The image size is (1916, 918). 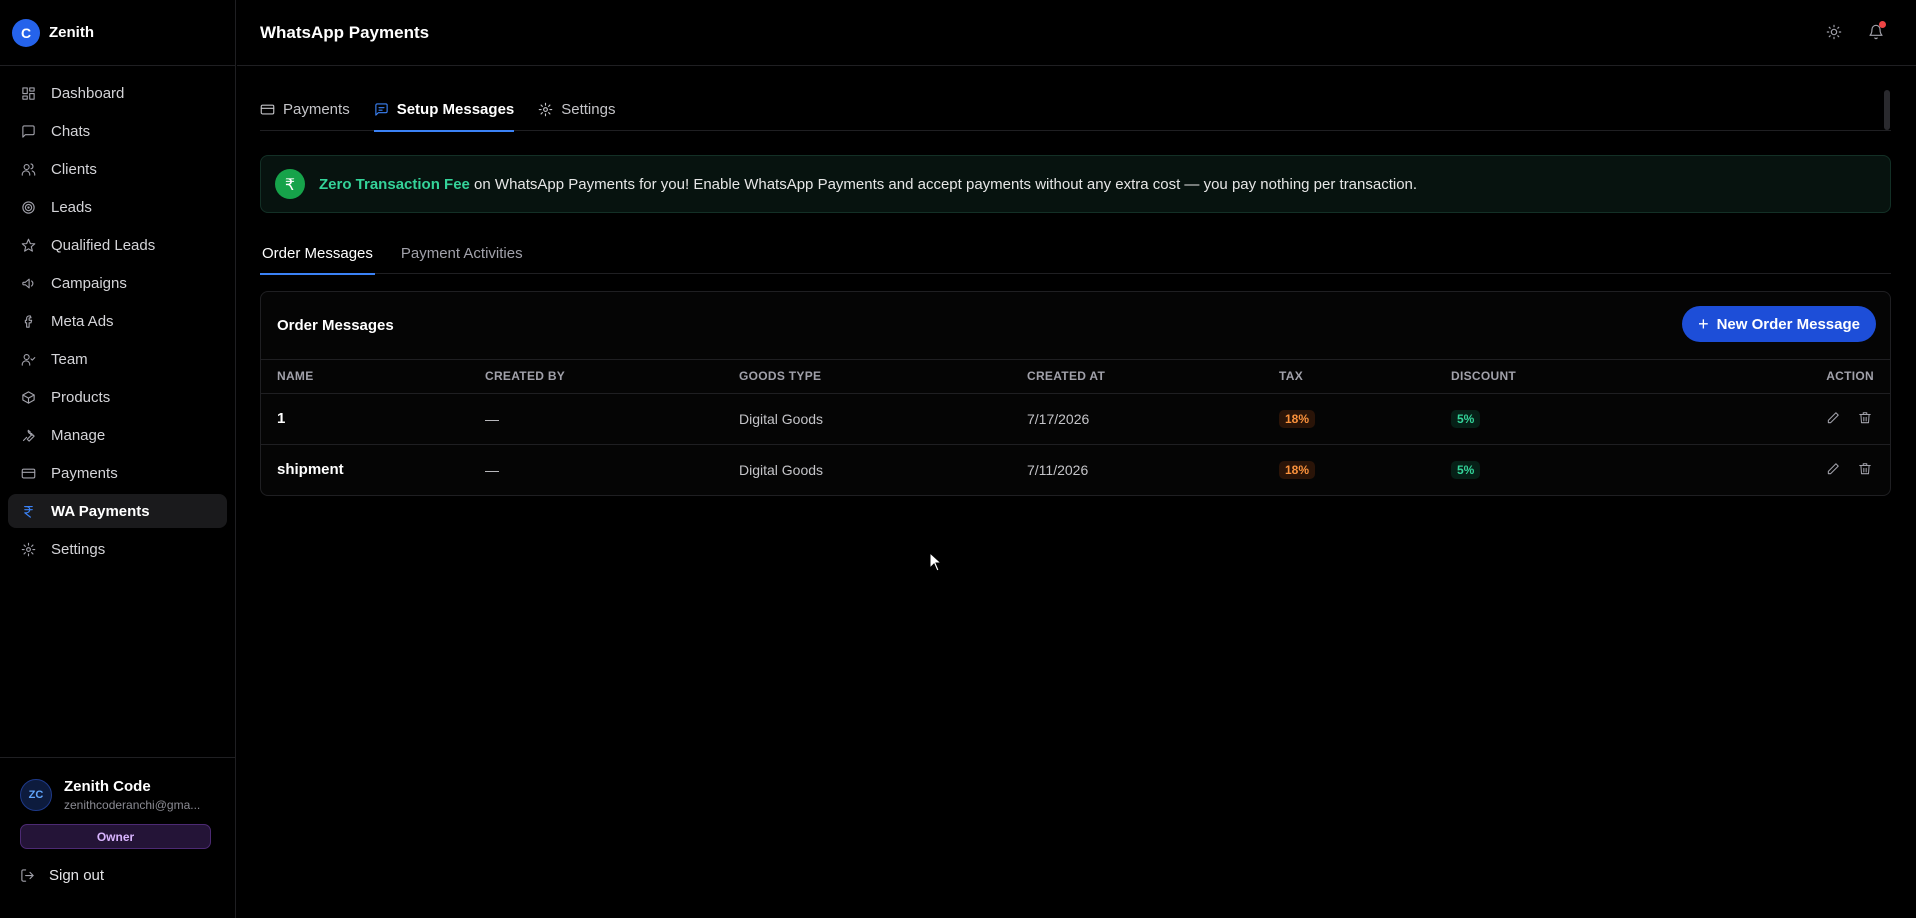 I want to click on tab-label: Setup Messages, so click(x=455, y=109).